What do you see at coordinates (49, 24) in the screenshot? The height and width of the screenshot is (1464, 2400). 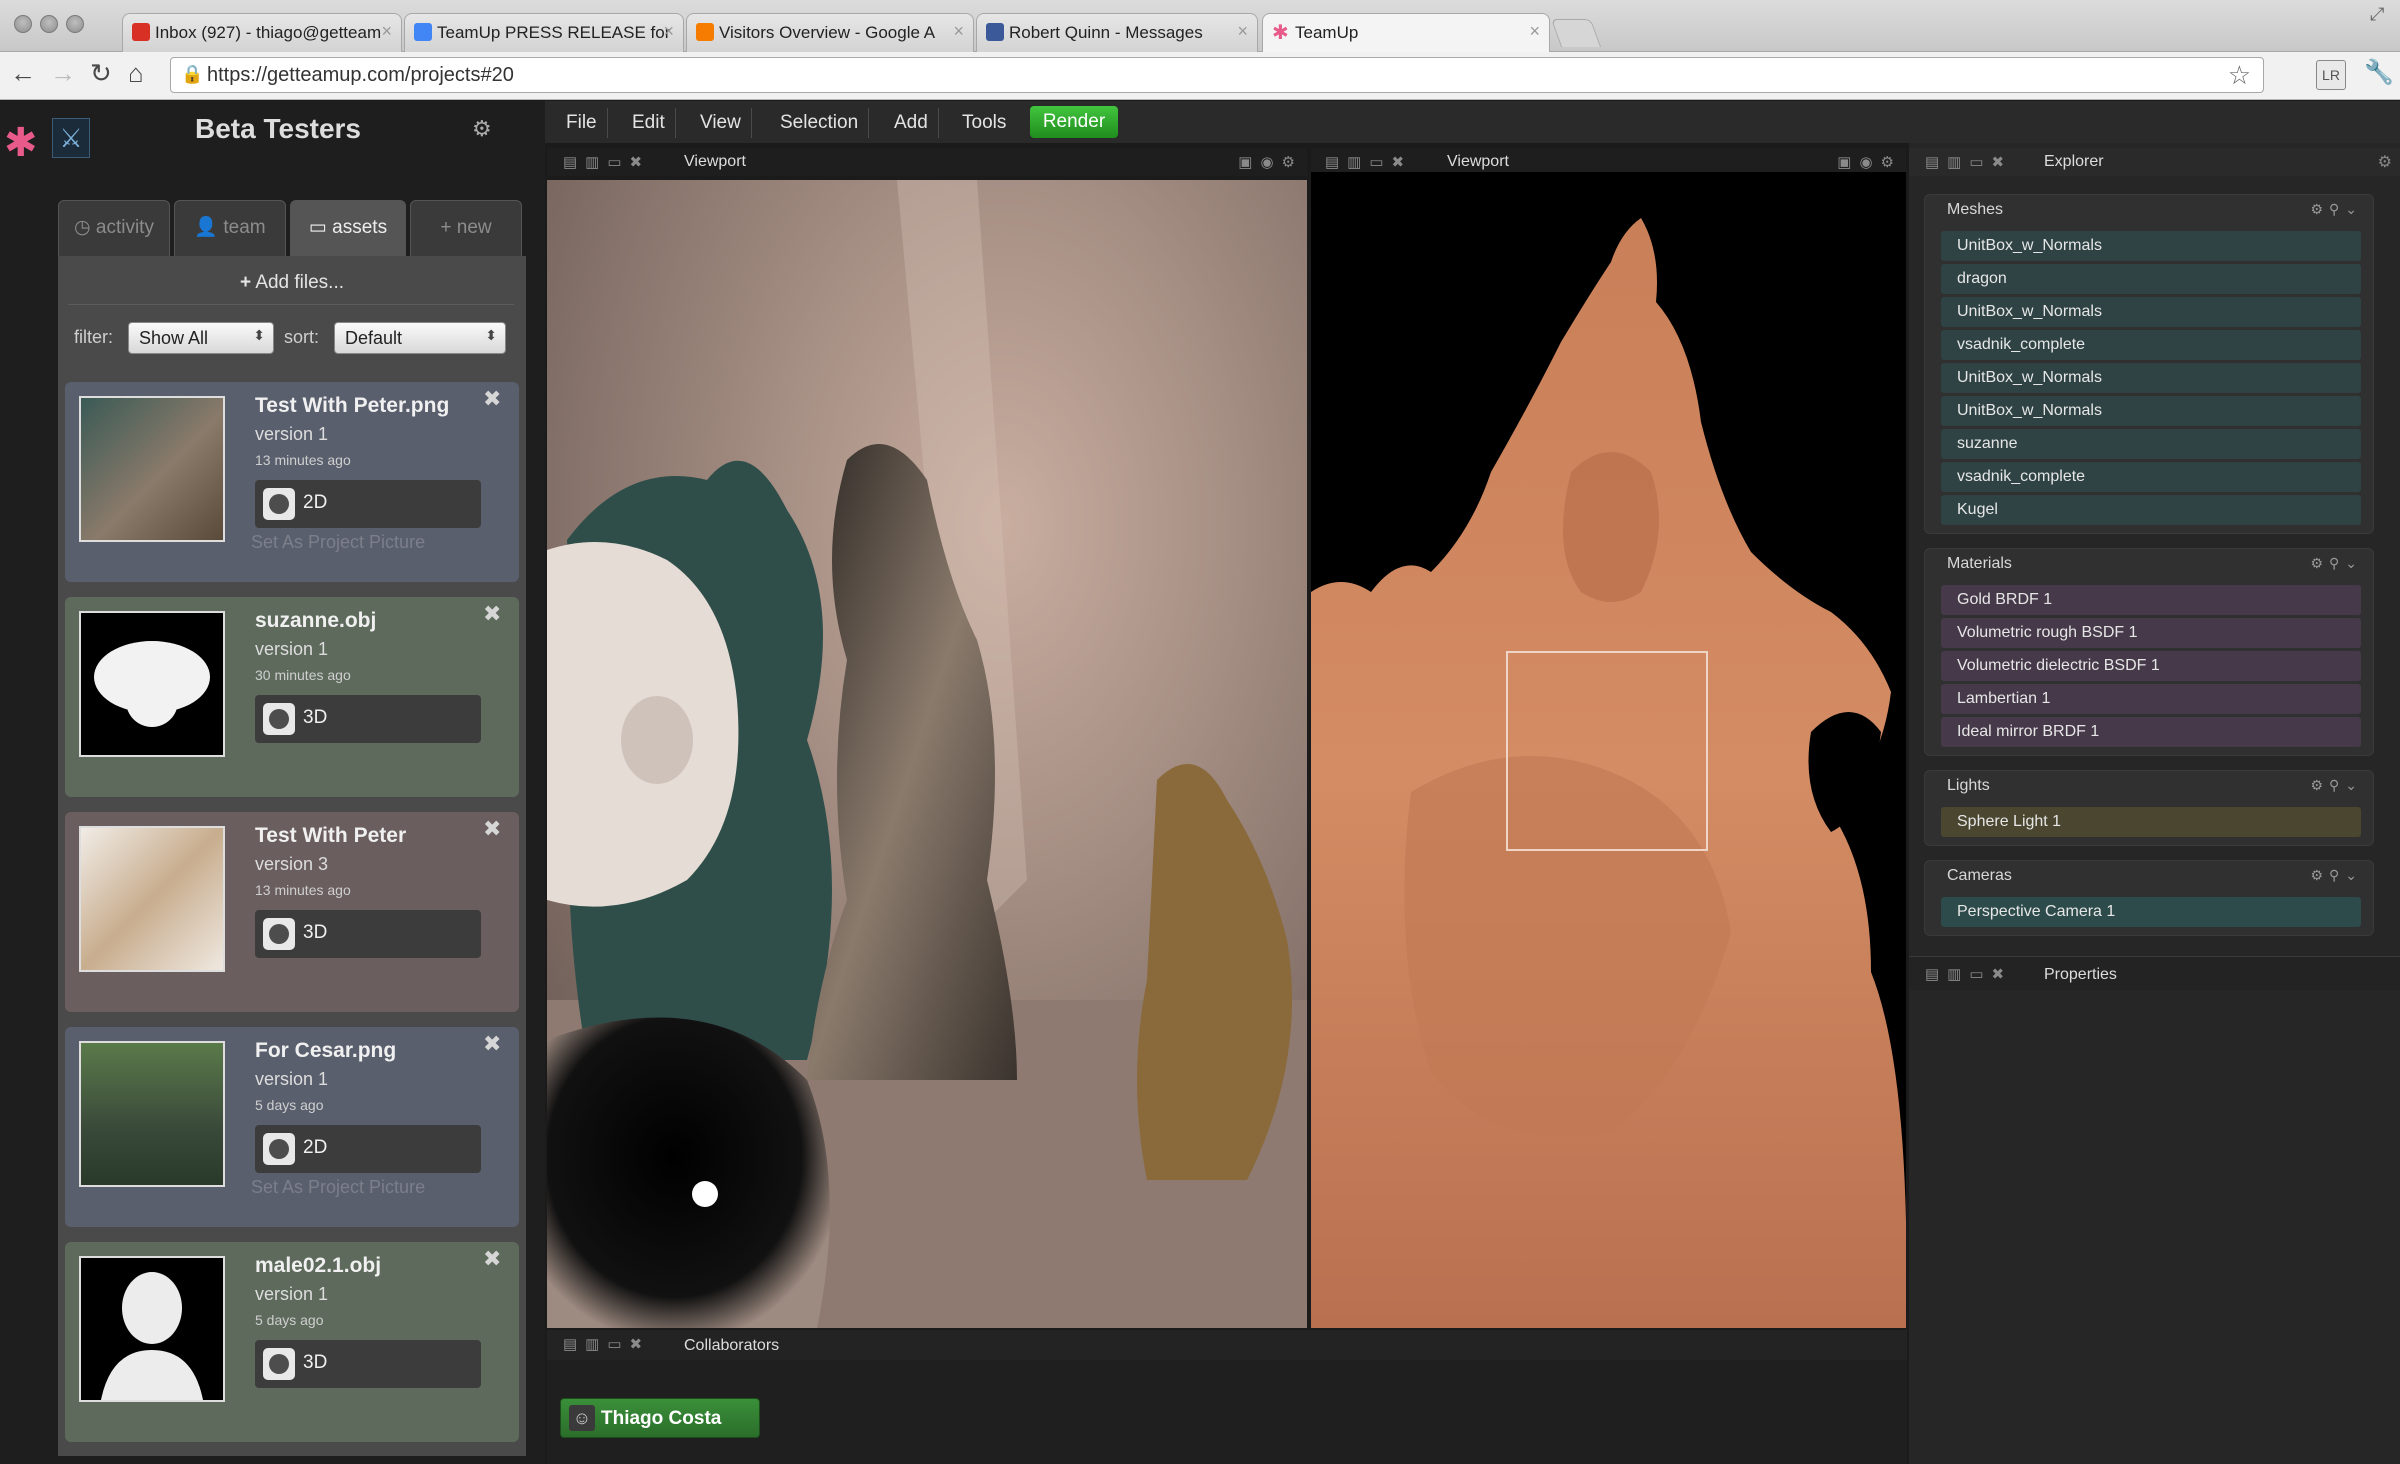 I see `minimize-window-button` at bounding box center [49, 24].